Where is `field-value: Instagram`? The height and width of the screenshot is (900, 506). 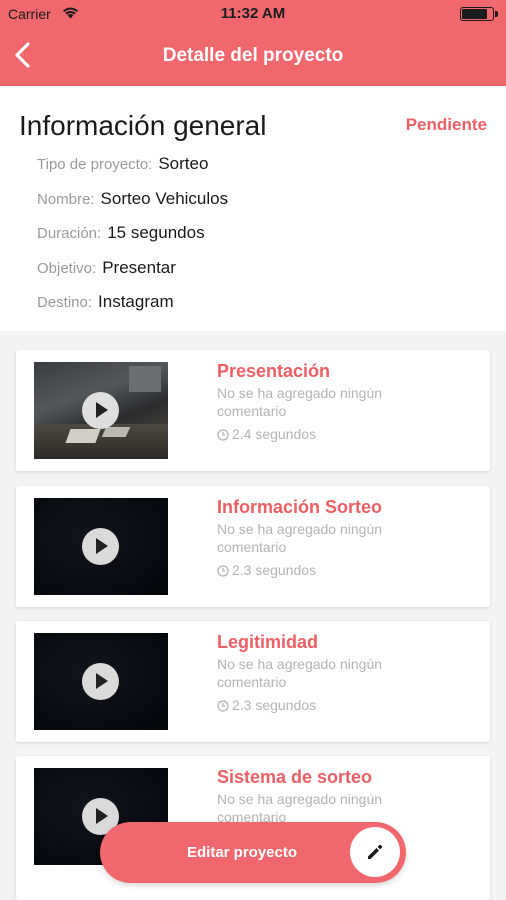
field-value: Instagram is located at coordinates (136, 301).